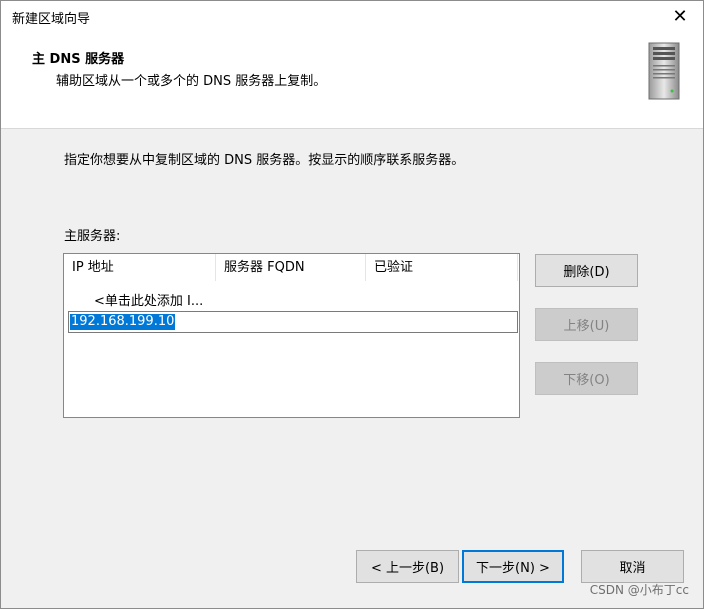  I want to click on ip-address-value: 192.168.199.10, so click(123, 322).